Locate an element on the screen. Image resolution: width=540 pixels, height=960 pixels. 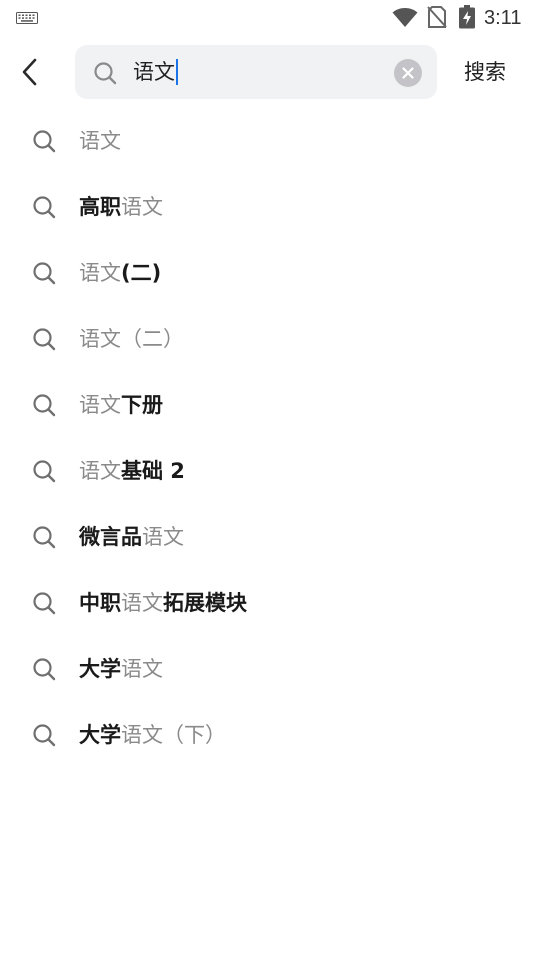
chevron-left-icon is located at coordinates (29, 72).